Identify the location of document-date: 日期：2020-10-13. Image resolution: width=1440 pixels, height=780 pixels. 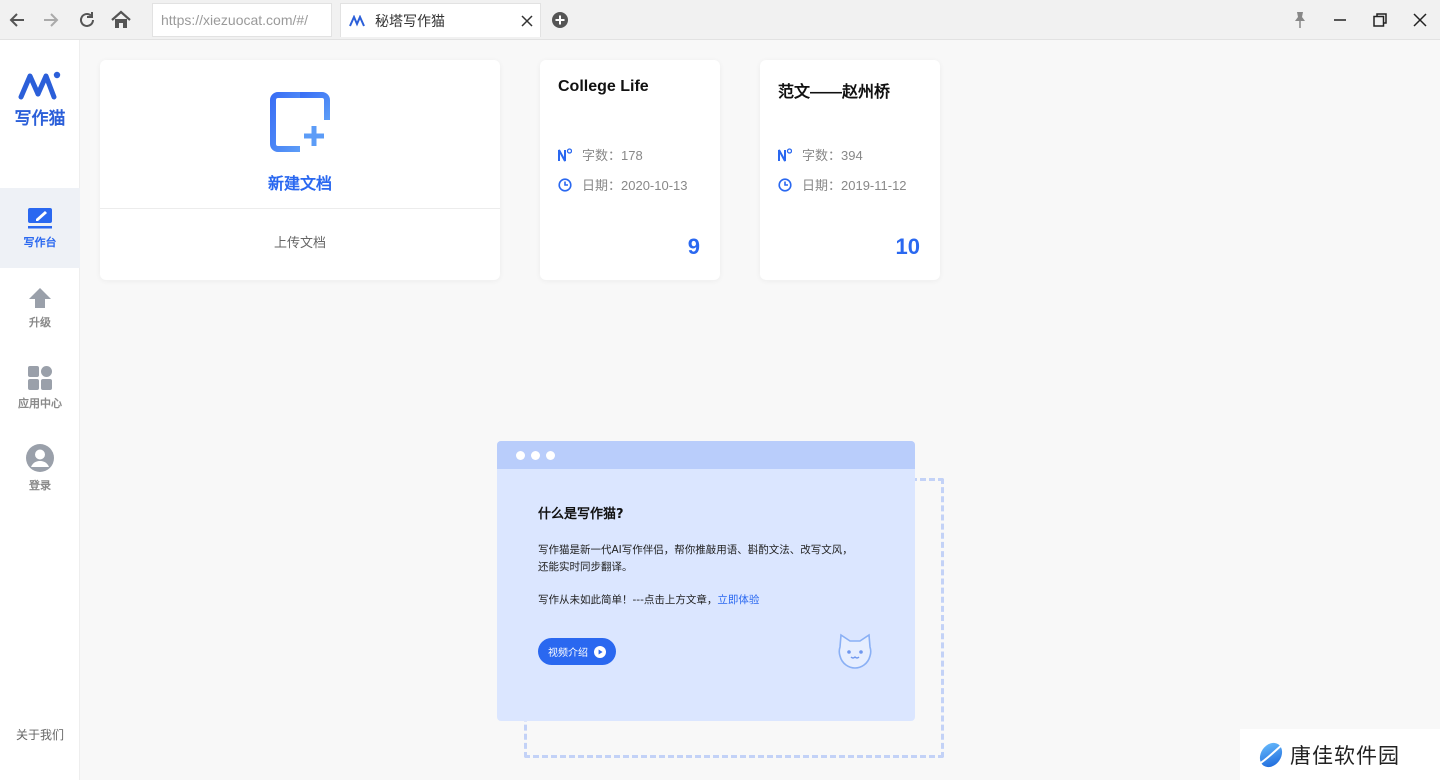
(635, 185).